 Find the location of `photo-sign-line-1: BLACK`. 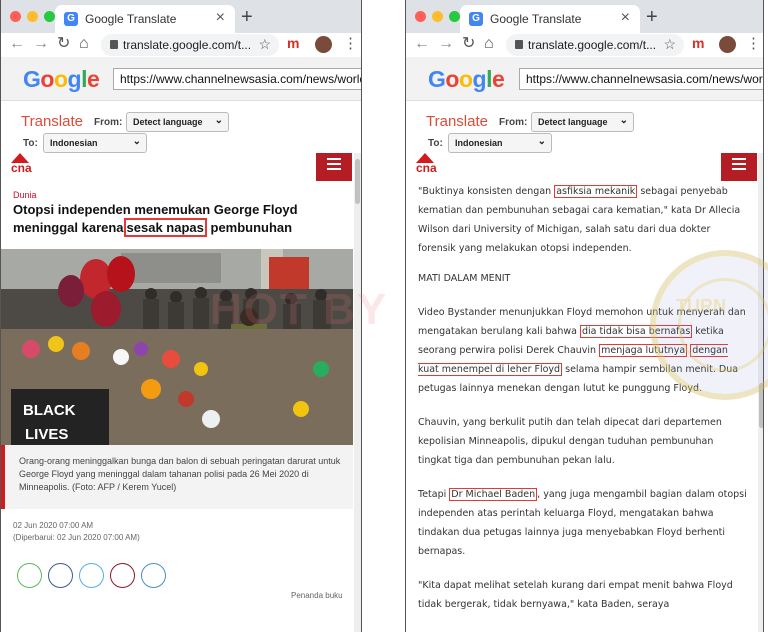

photo-sign-line-1: BLACK is located at coordinates (49, 410).